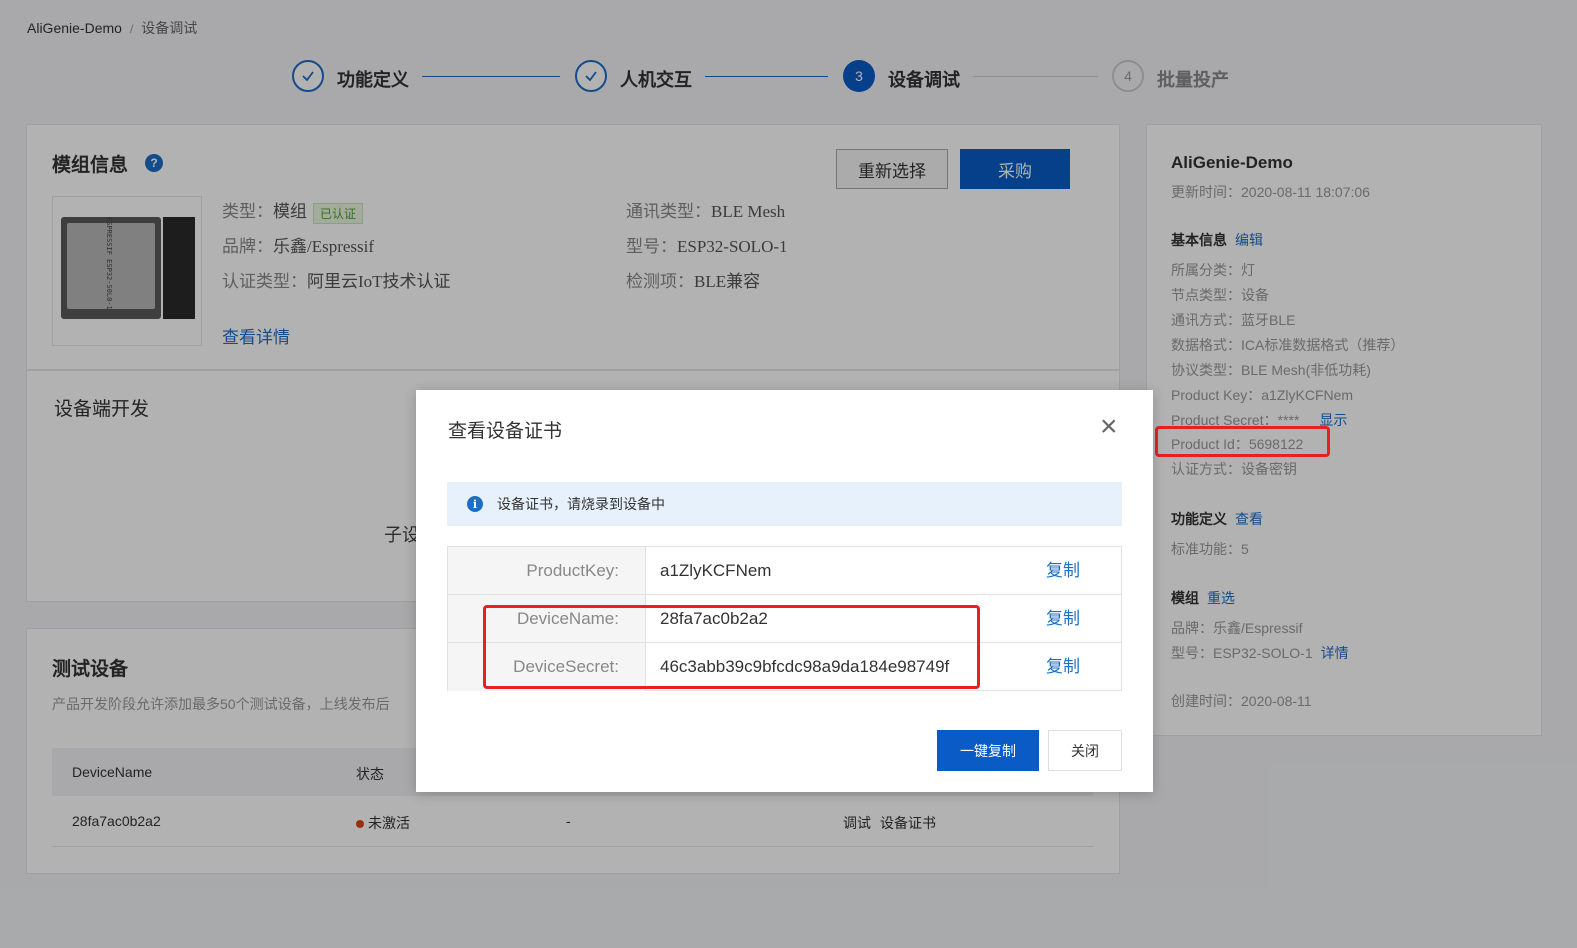 This screenshot has height=948, width=1577. Describe the element at coordinates (988, 750) in the screenshot. I see `copy-all-button: 一键复制` at that location.